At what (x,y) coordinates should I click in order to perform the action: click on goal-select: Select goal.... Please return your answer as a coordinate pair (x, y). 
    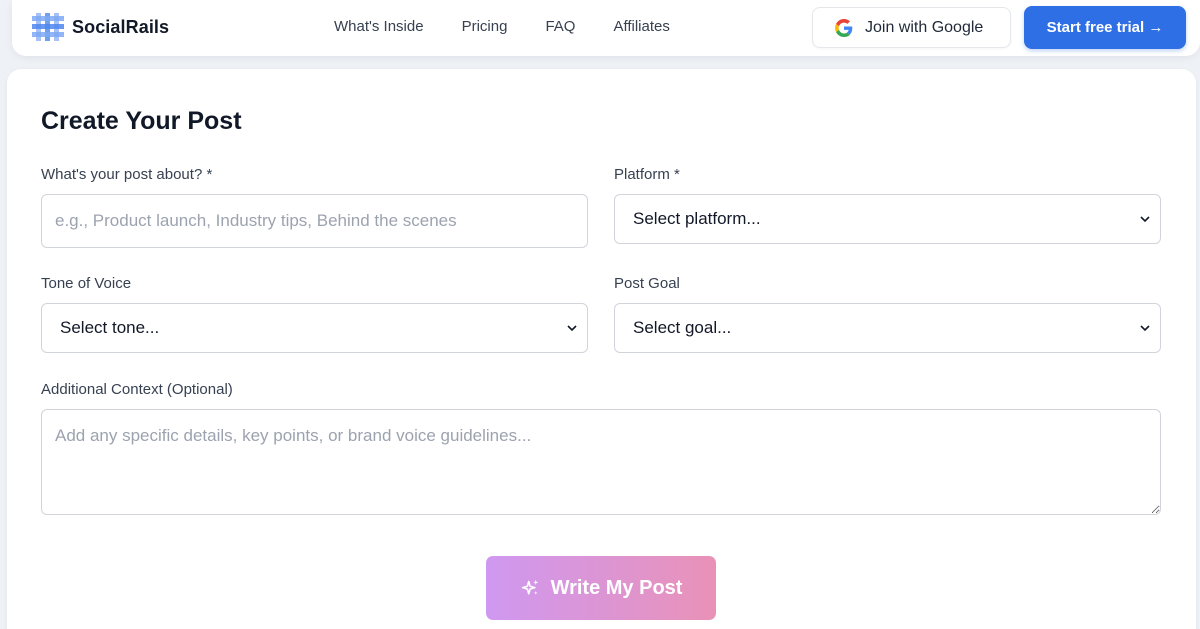
    Looking at the image, I should click on (887, 328).